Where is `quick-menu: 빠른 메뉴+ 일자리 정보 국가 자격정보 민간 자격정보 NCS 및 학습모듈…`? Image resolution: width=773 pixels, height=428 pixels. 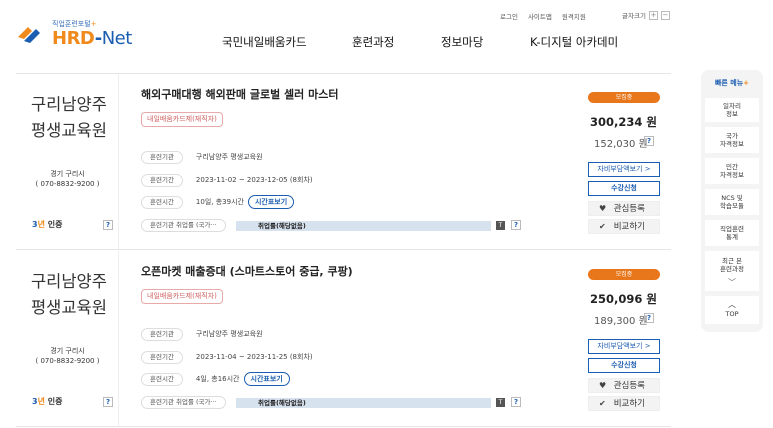 quick-menu: 빠른 메뉴+ 일자리 정보 국가 자격정보 민간 자격정보 NCS 및 학습모듈… is located at coordinates (732, 201).